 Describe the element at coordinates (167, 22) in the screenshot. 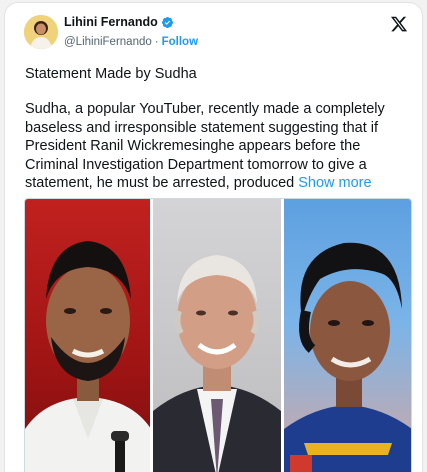

I see `verified-badge-icon` at that location.